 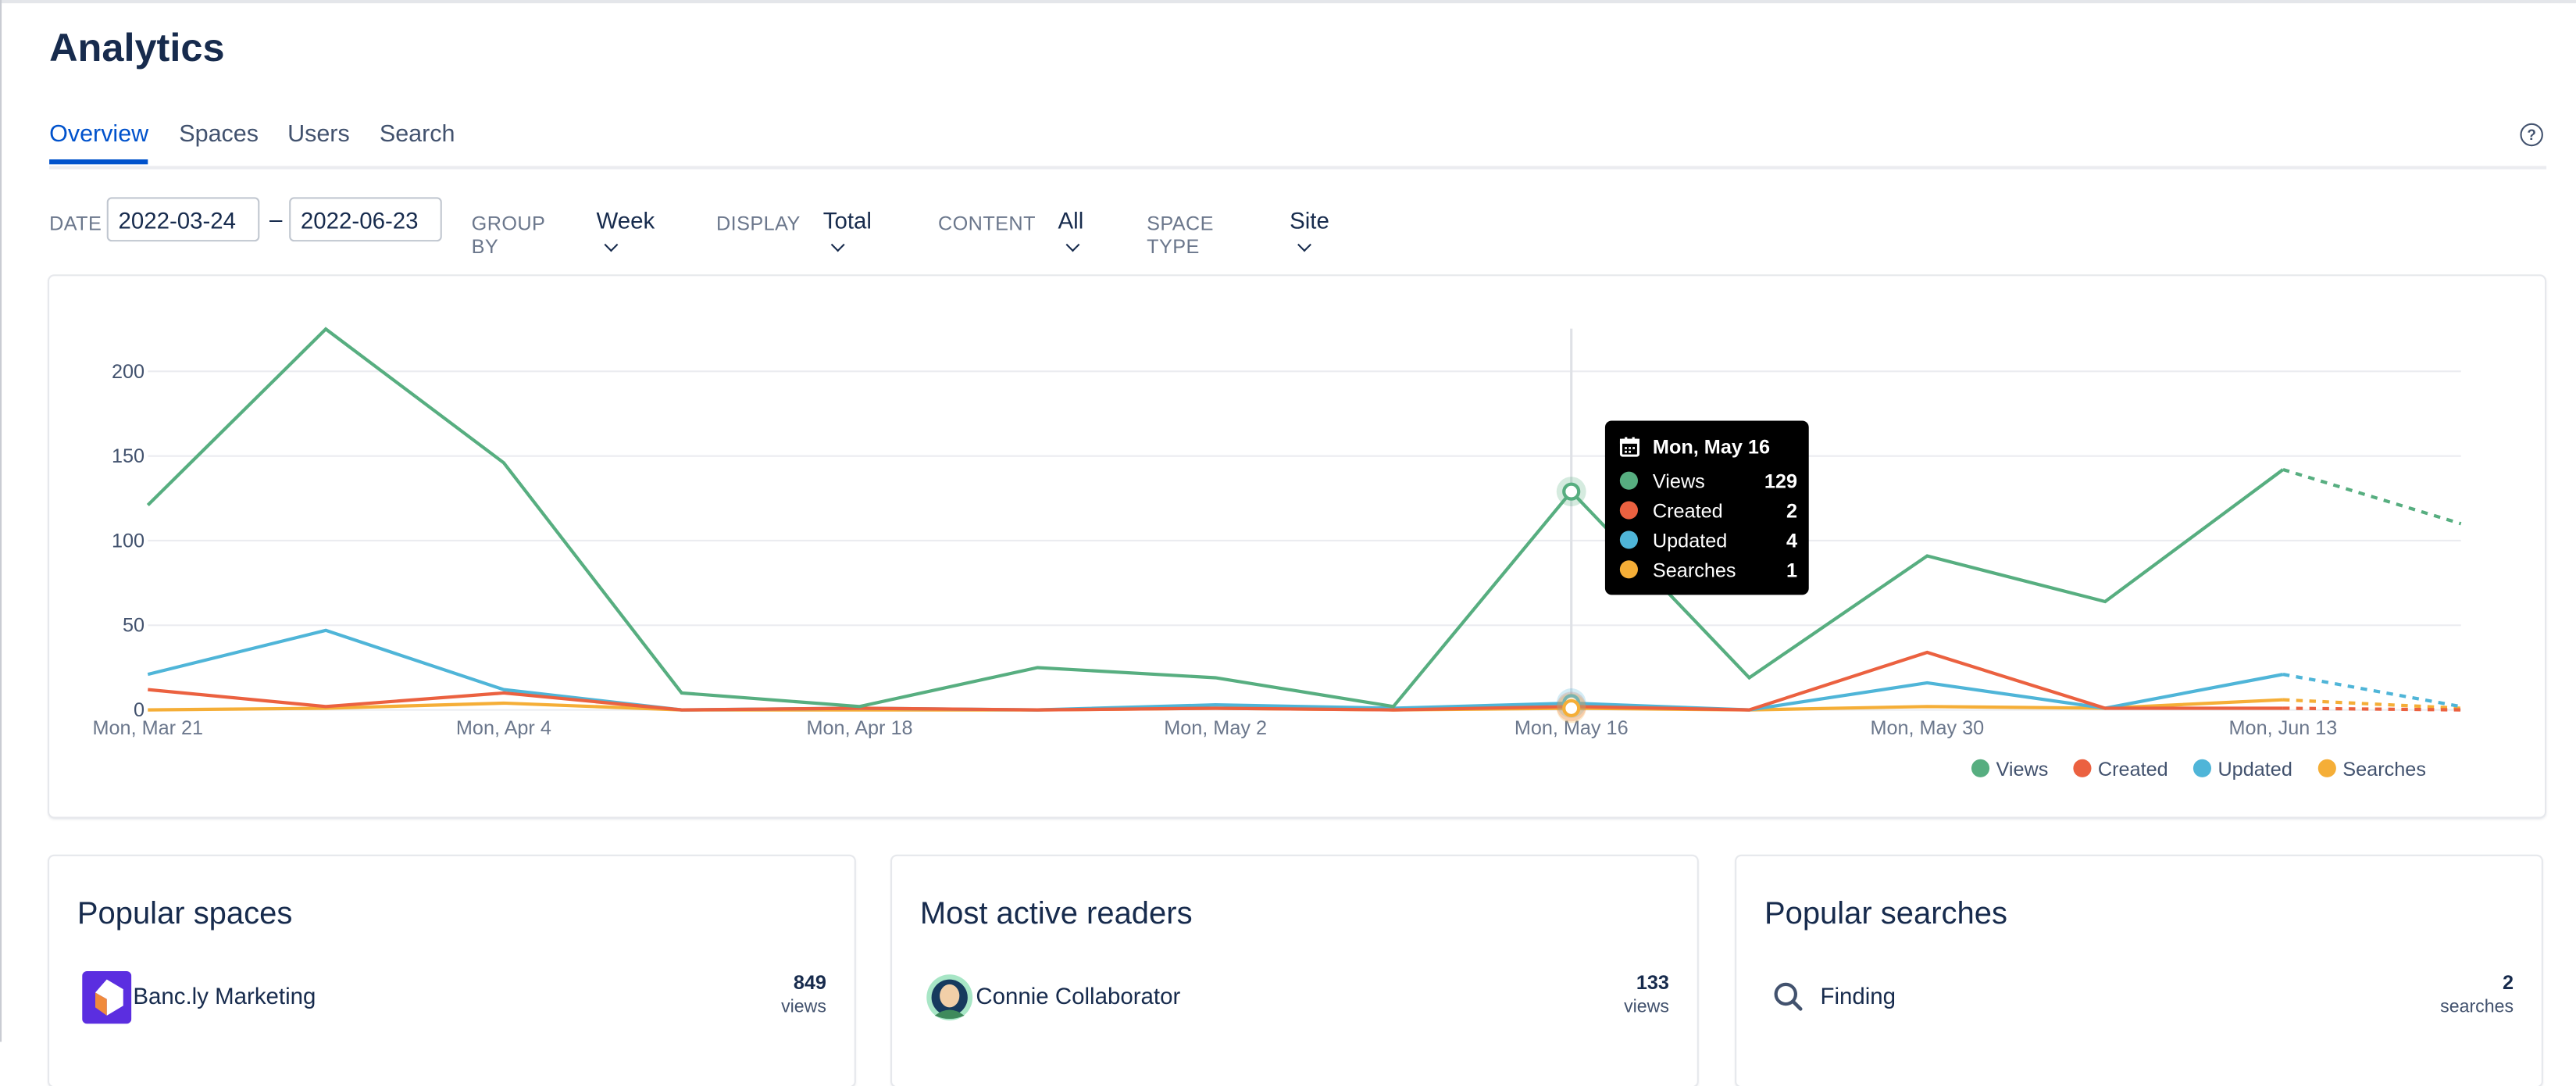 I want to click on view-count: 849, so click(x=809, y=983).